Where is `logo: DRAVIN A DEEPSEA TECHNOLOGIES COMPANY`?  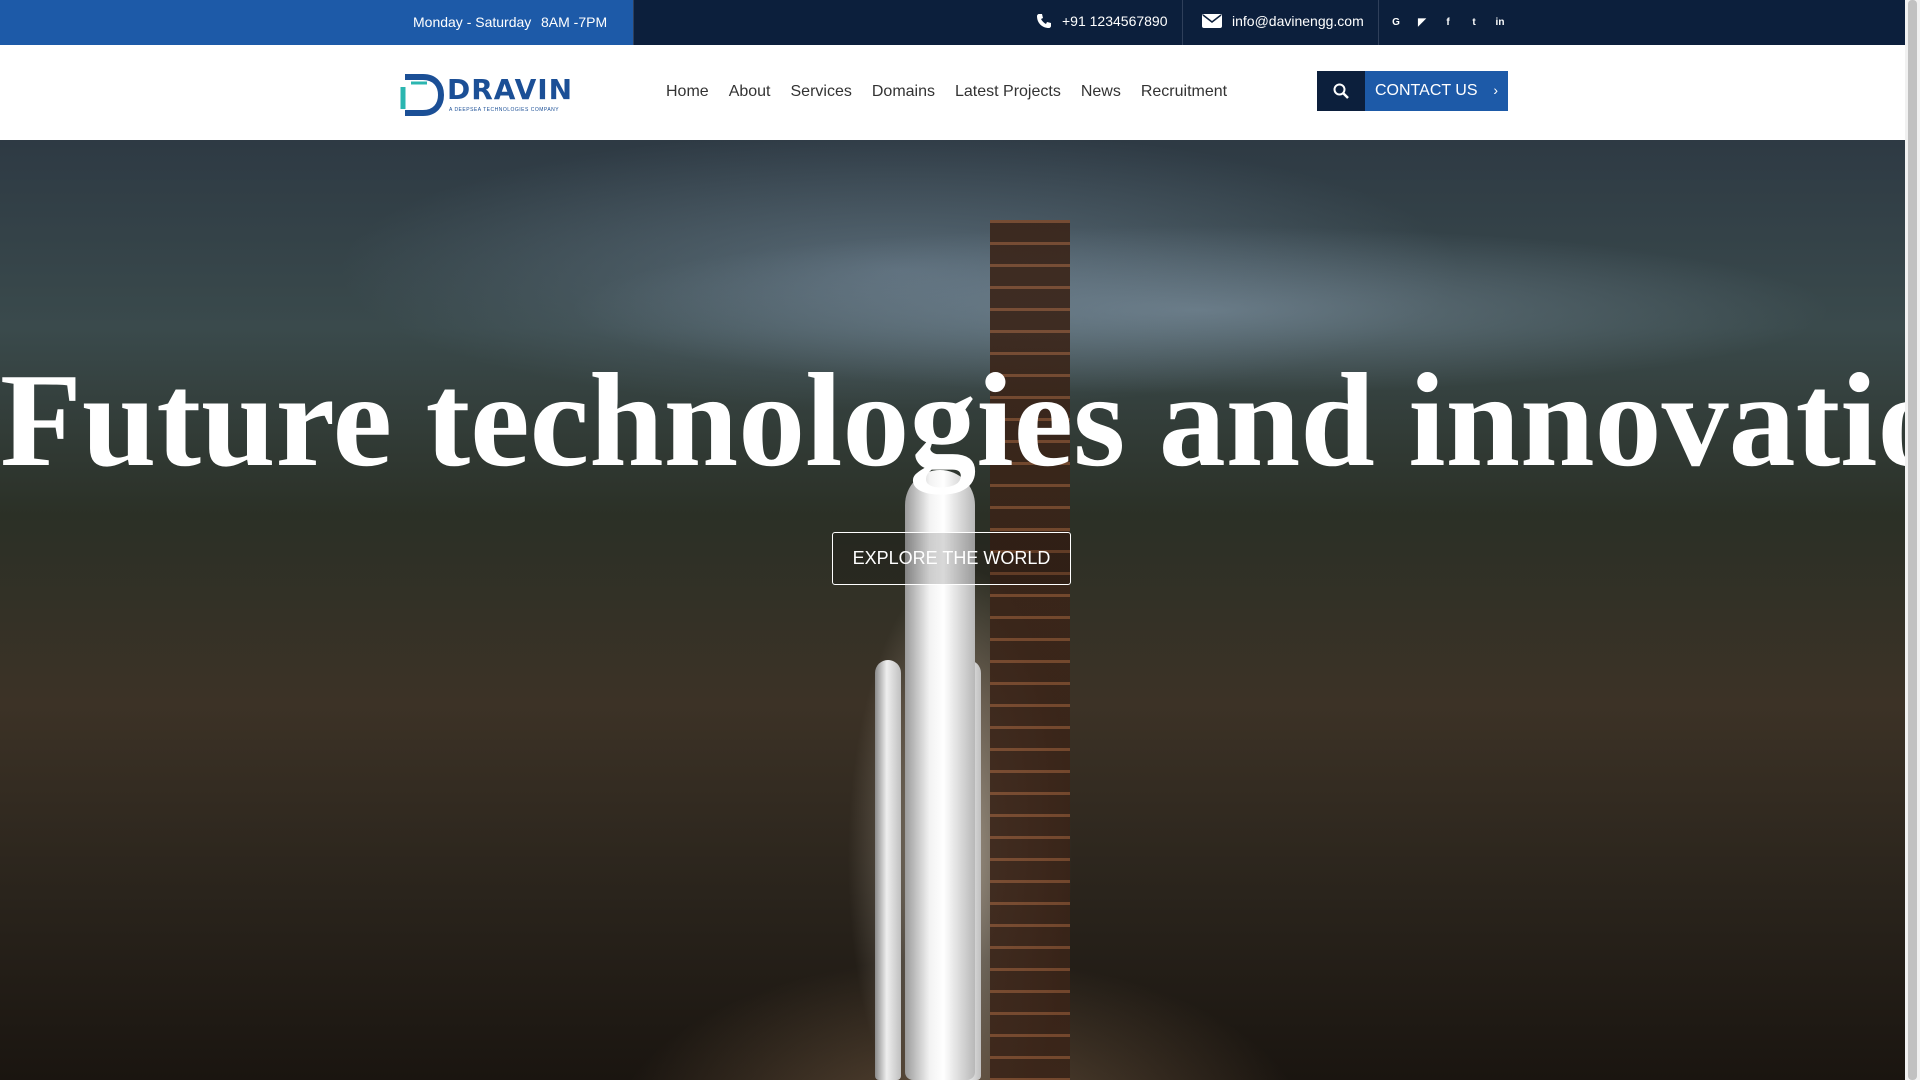
logo: DRAVIN A DEEPSEA TECHNOLOGIES COMPANY is located at coordinates (484, 93).